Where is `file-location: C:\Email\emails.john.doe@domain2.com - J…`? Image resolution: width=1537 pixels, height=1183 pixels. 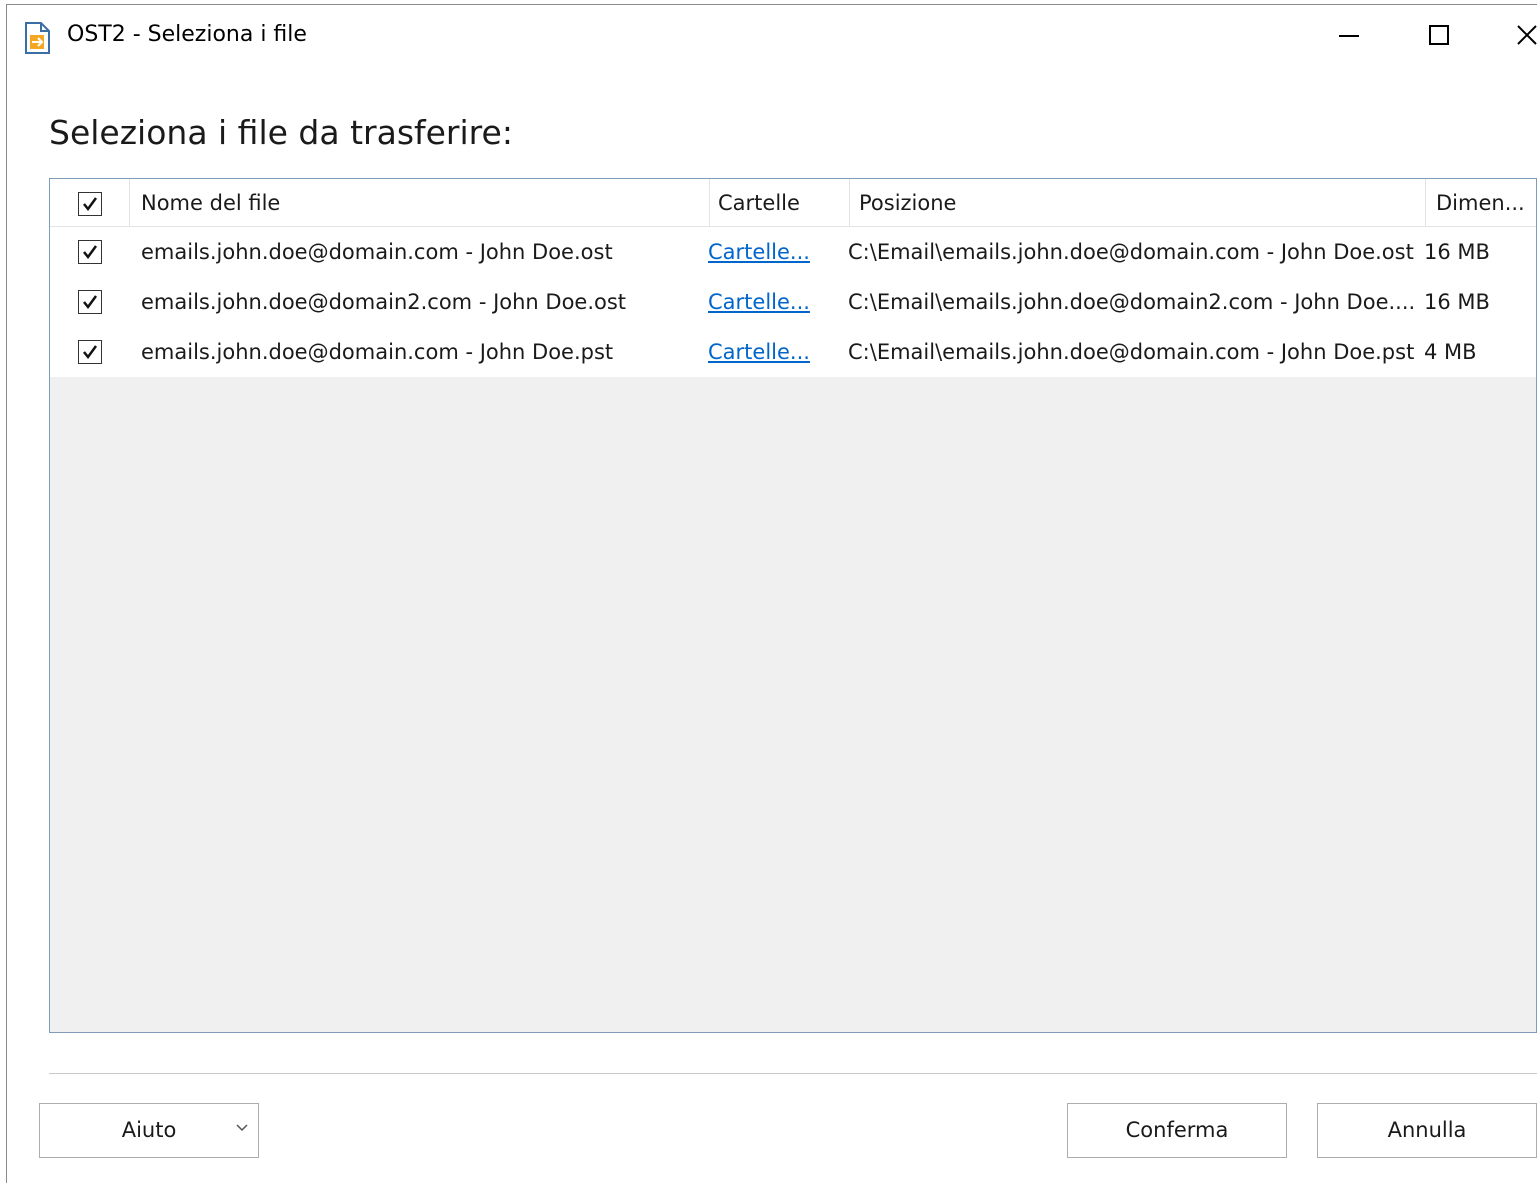 file-location: C:\Email\emails.john.doe@domain2.com - J… is located at coordinates (1132, 302).